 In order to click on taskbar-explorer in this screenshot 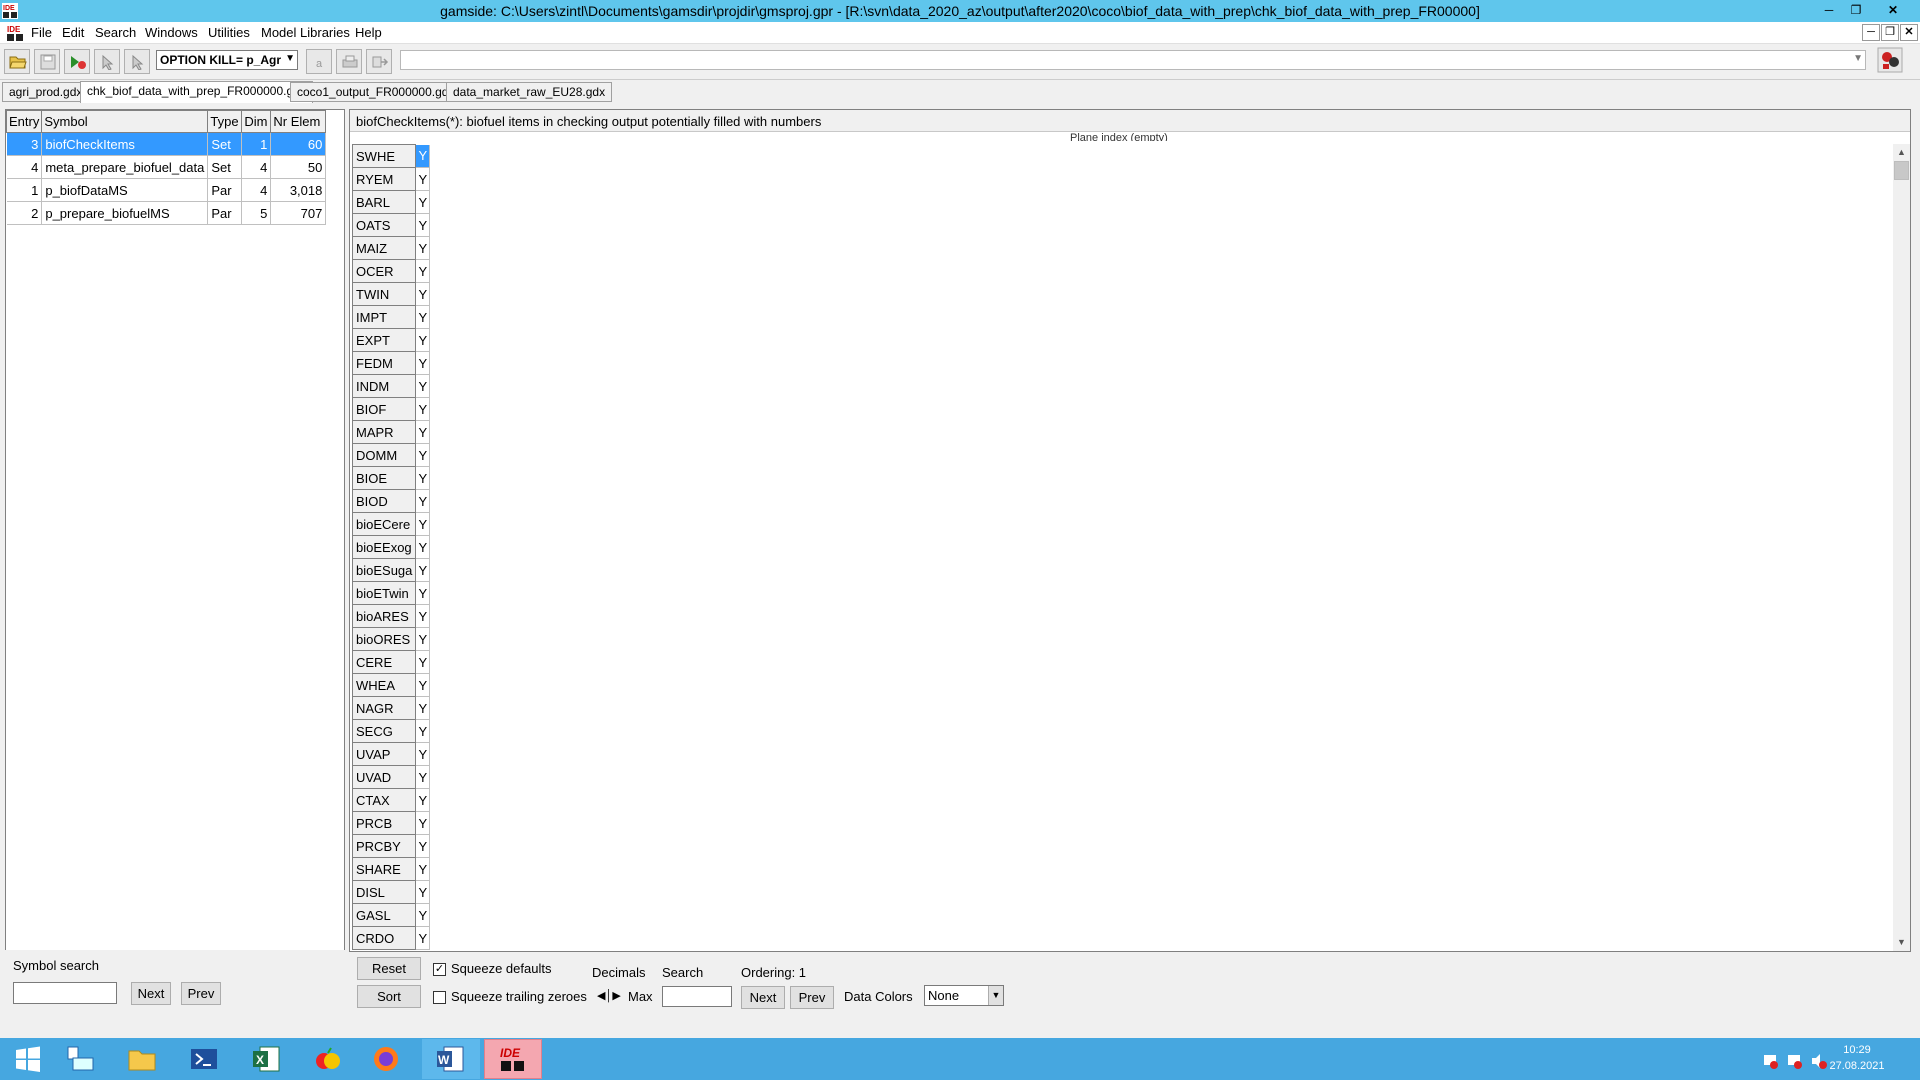, I will do `click(143, 1059)`.